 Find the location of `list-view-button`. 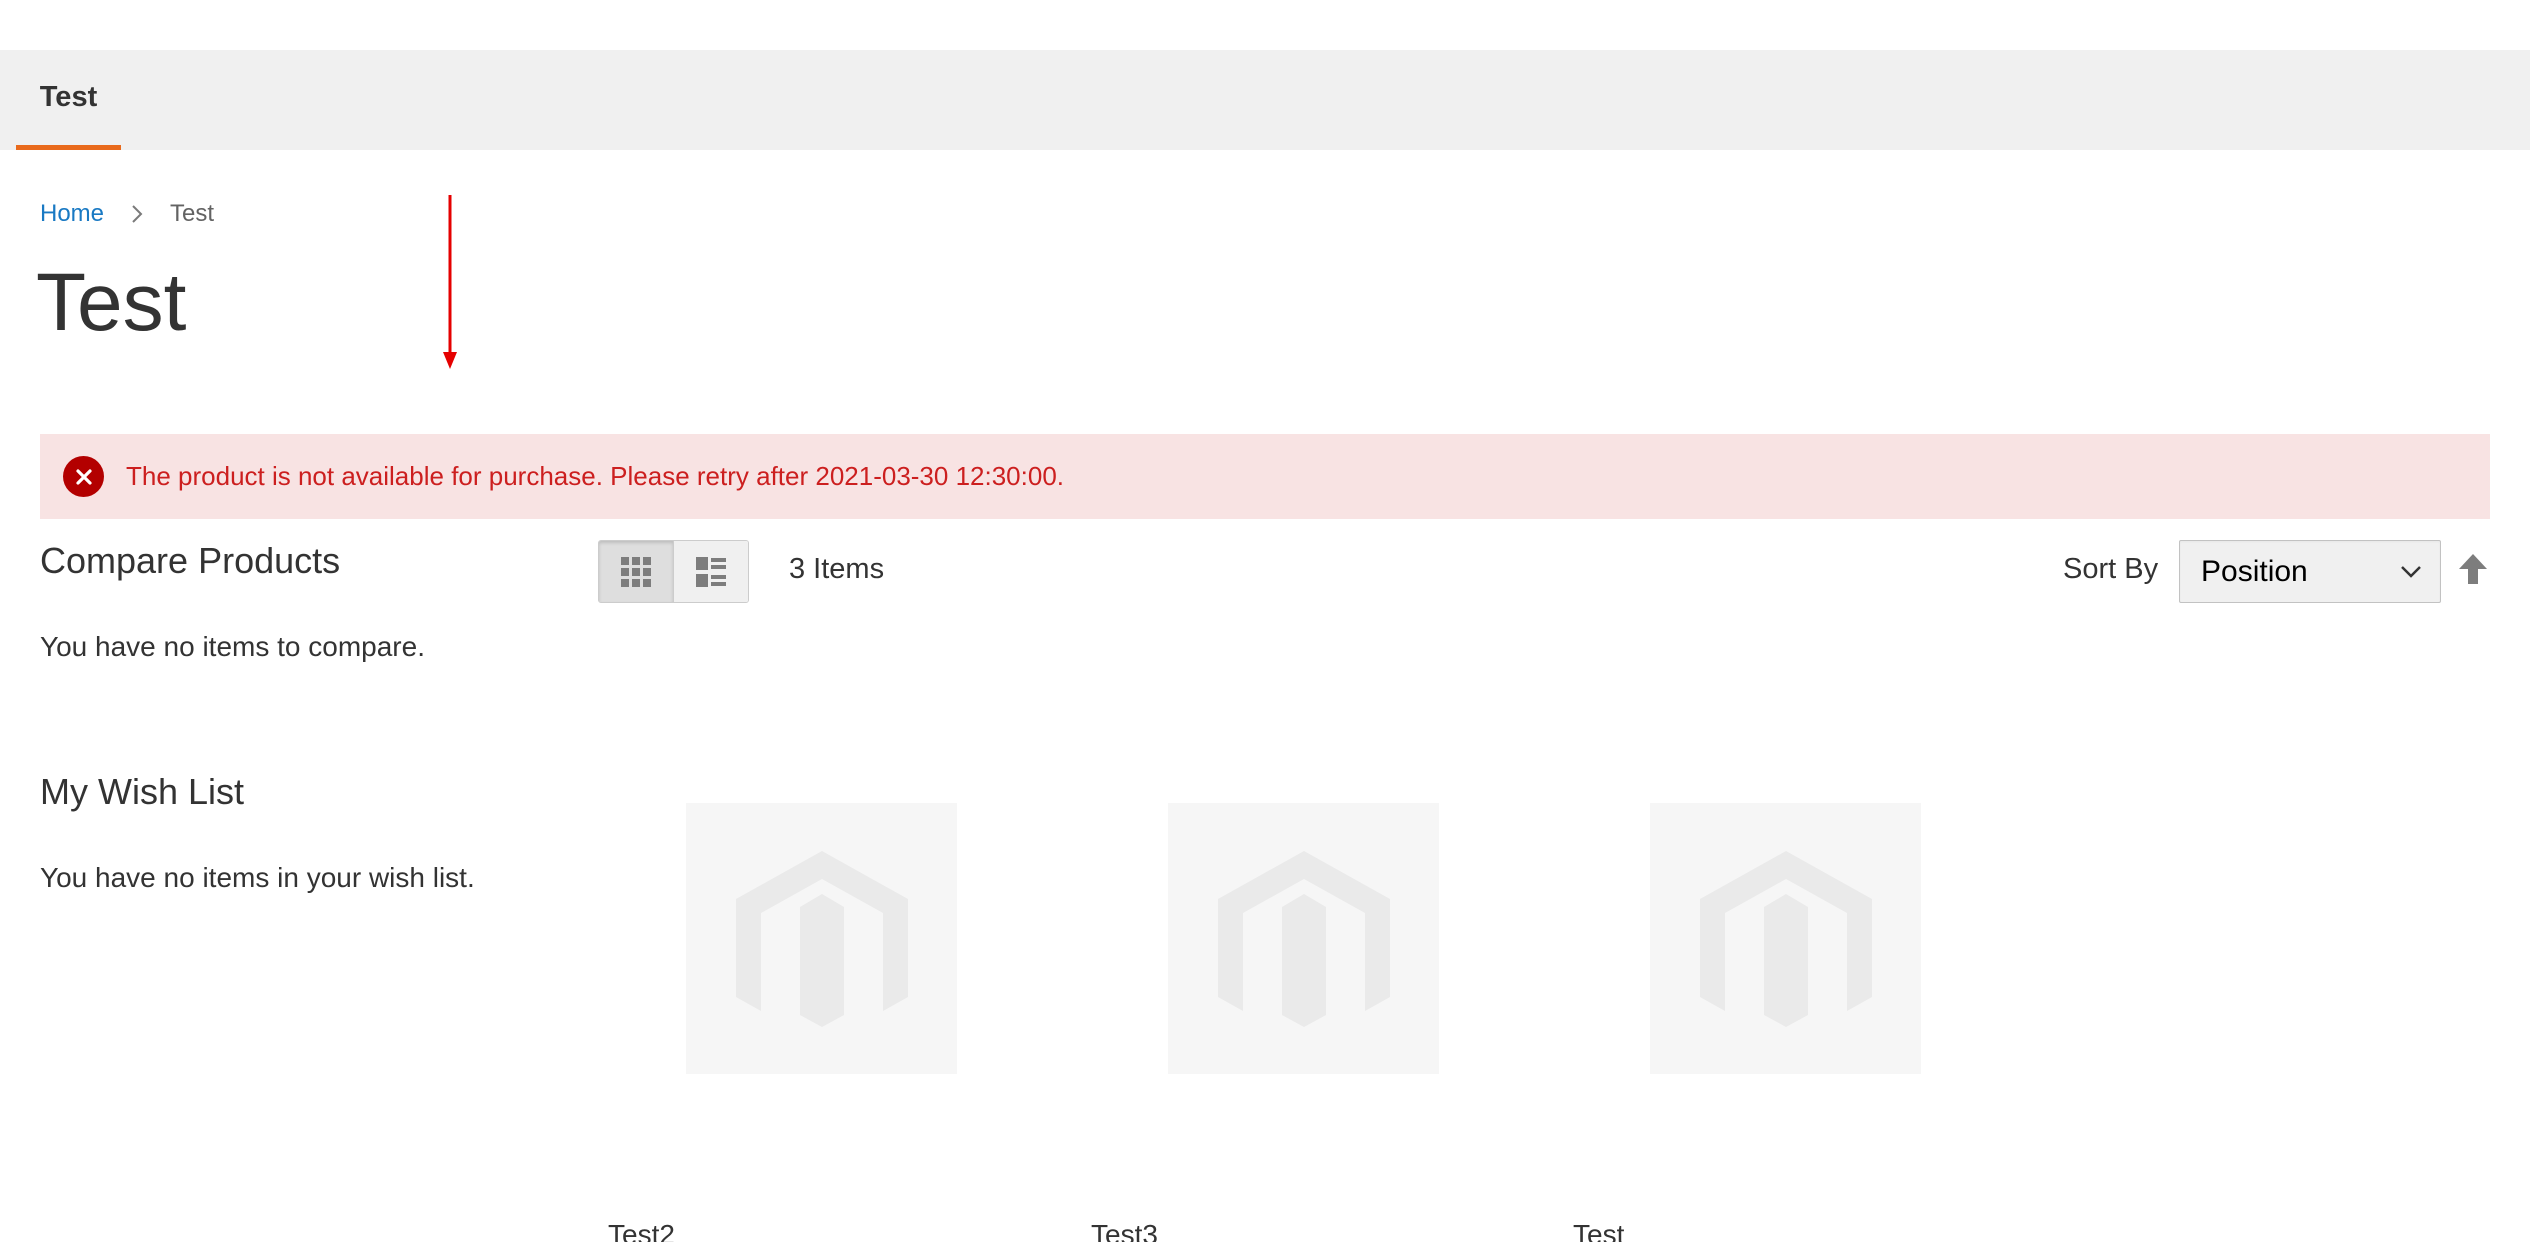

list-view-button is located at coordinates (710, 571).